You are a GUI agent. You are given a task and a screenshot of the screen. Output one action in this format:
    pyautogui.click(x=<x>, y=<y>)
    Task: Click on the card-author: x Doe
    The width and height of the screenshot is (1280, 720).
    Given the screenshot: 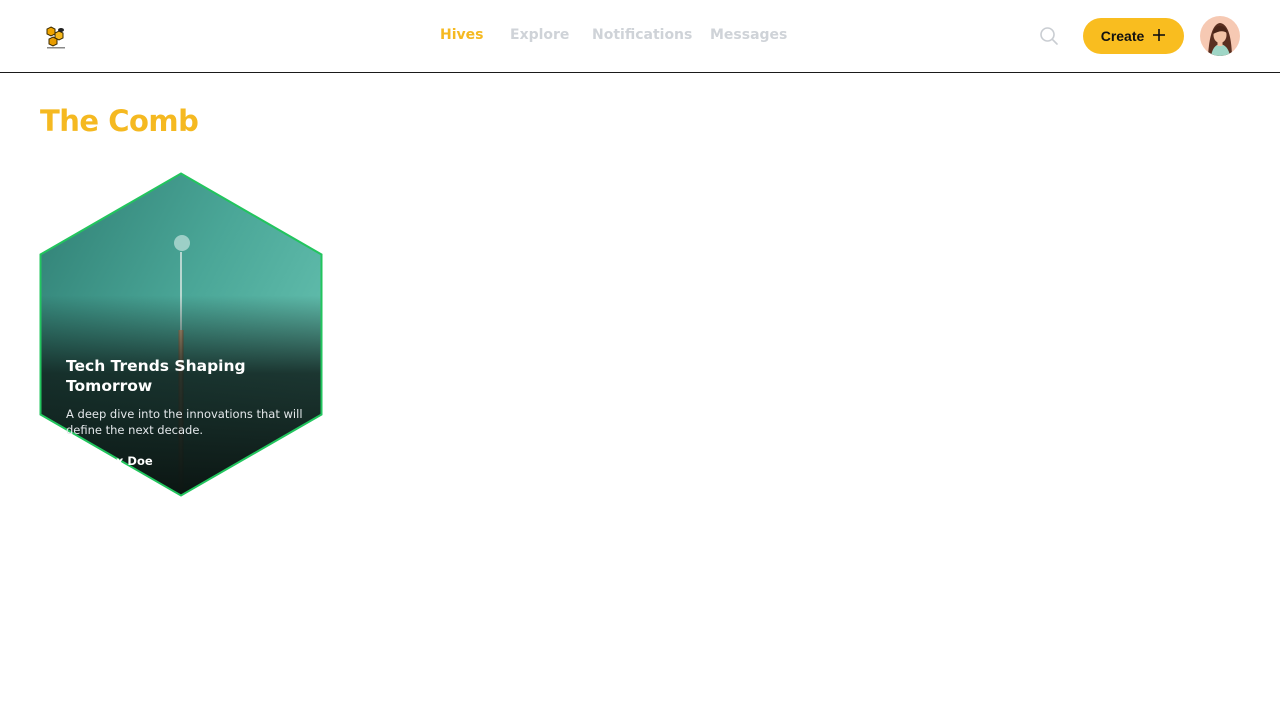 What is the action you would take?
    pyautogui.click(x=134, y=461)
    